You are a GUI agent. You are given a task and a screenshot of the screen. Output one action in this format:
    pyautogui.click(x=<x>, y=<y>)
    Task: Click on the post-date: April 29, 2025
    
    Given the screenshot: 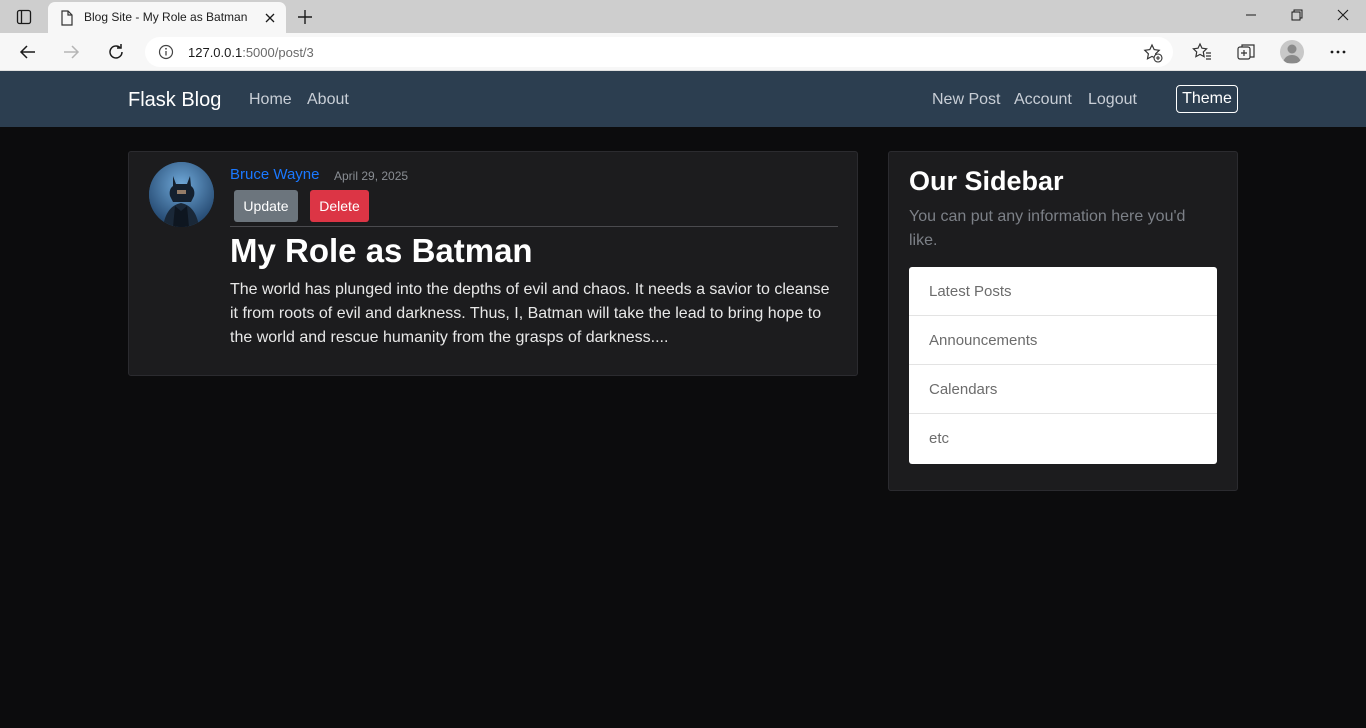 What is the action you would take?
    pyautogui.click(x=371, y=176)
    